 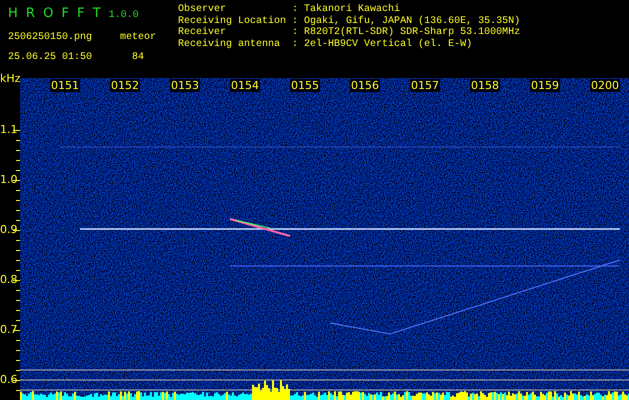 What do you see at coordinates (245, 85) in the screenshot?
I see `time-label: 0154` at bounding box center [245, 85].